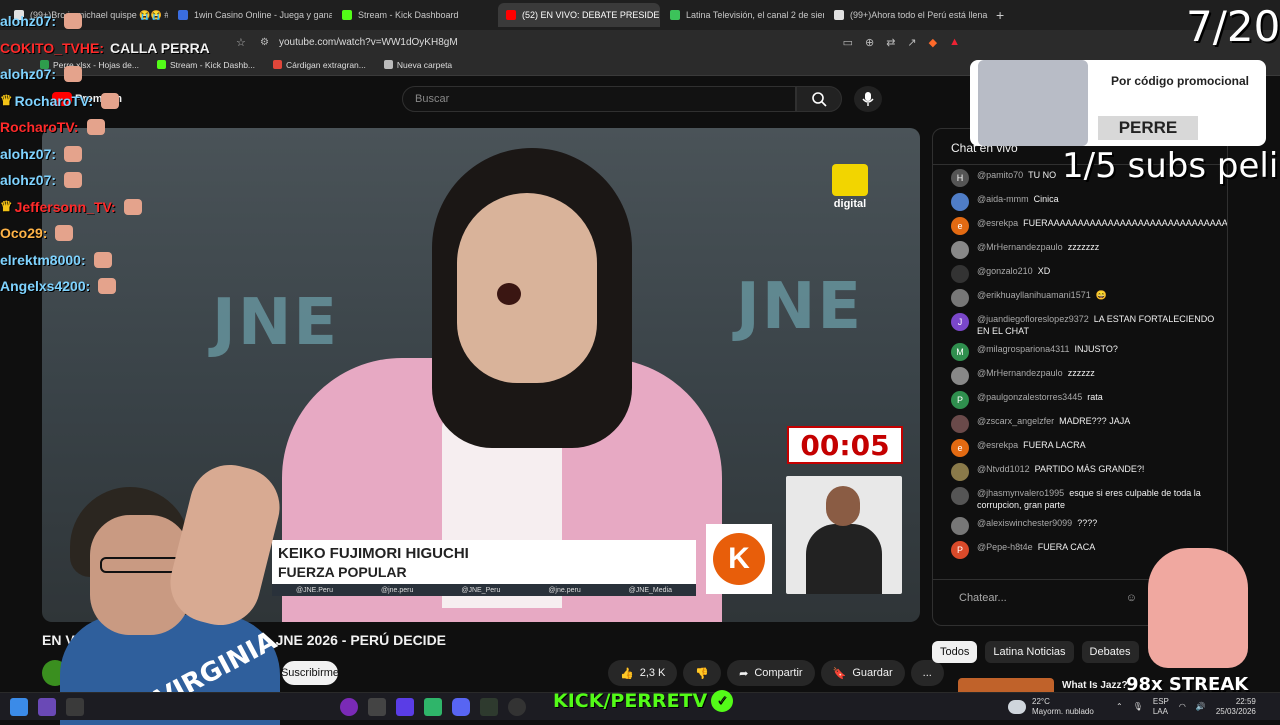 Image resolution: width=1280 pixels, height=725 pixels. I want to click on promo-image, so click(1033, 103).